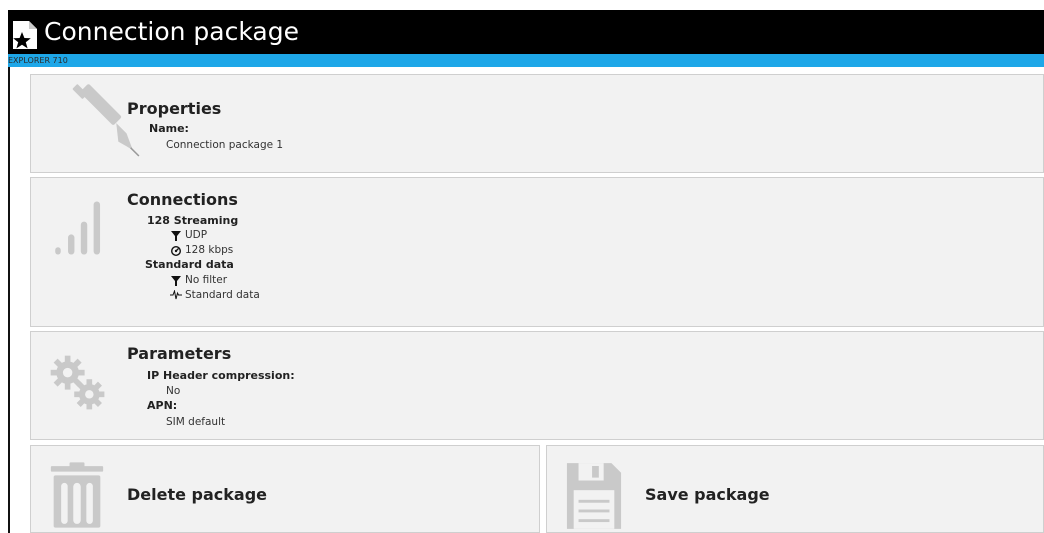 This screenshot has width=1044, height=533. Describe the element at coordinates (176, 251) in the screenshot. I see `gauge-icon` at that location.